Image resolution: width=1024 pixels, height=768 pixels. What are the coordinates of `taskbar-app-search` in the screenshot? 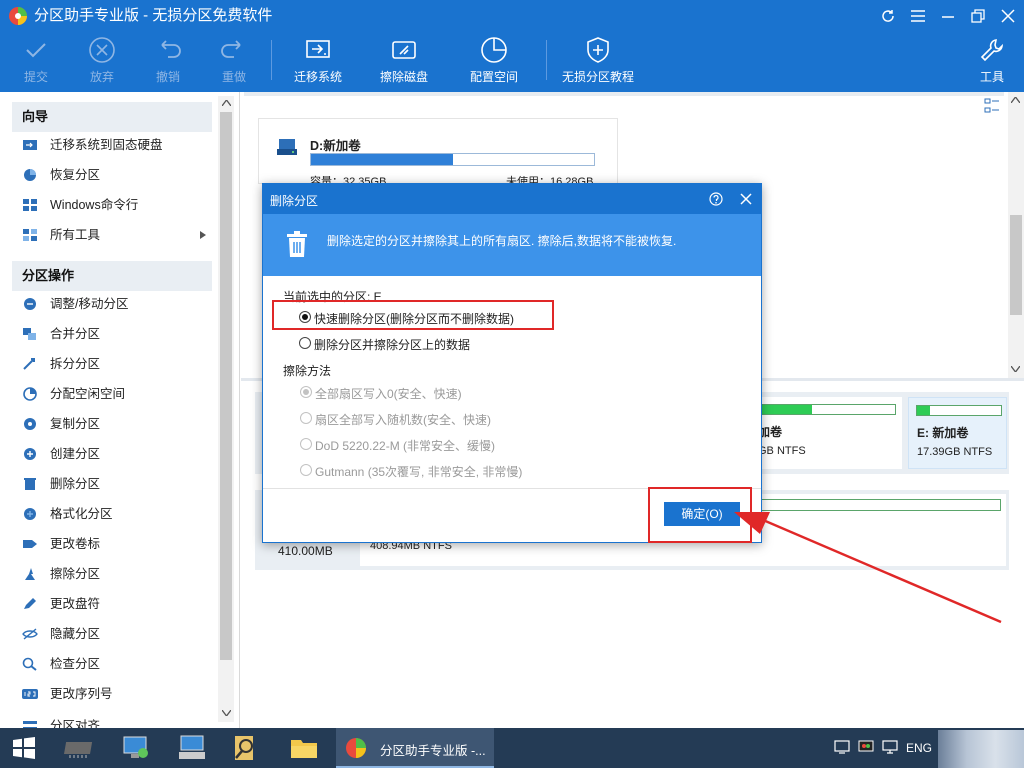 It's located at (246, 748).